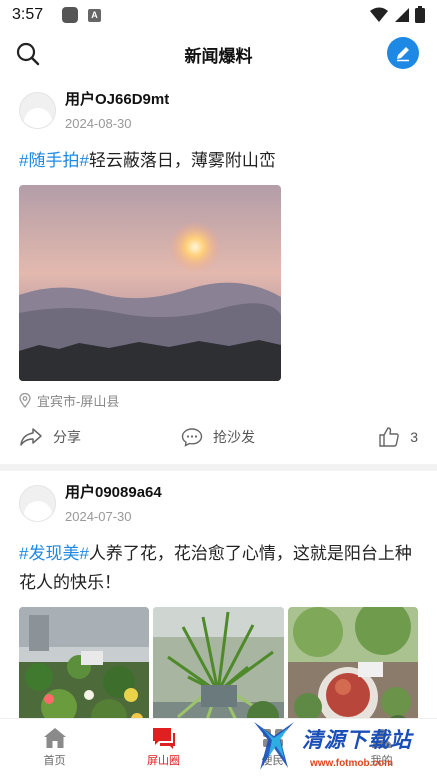 The height and width of the screenshot is (776, 437). I want to click on watermark-url: www.fotmob.com, so click(351, 763).